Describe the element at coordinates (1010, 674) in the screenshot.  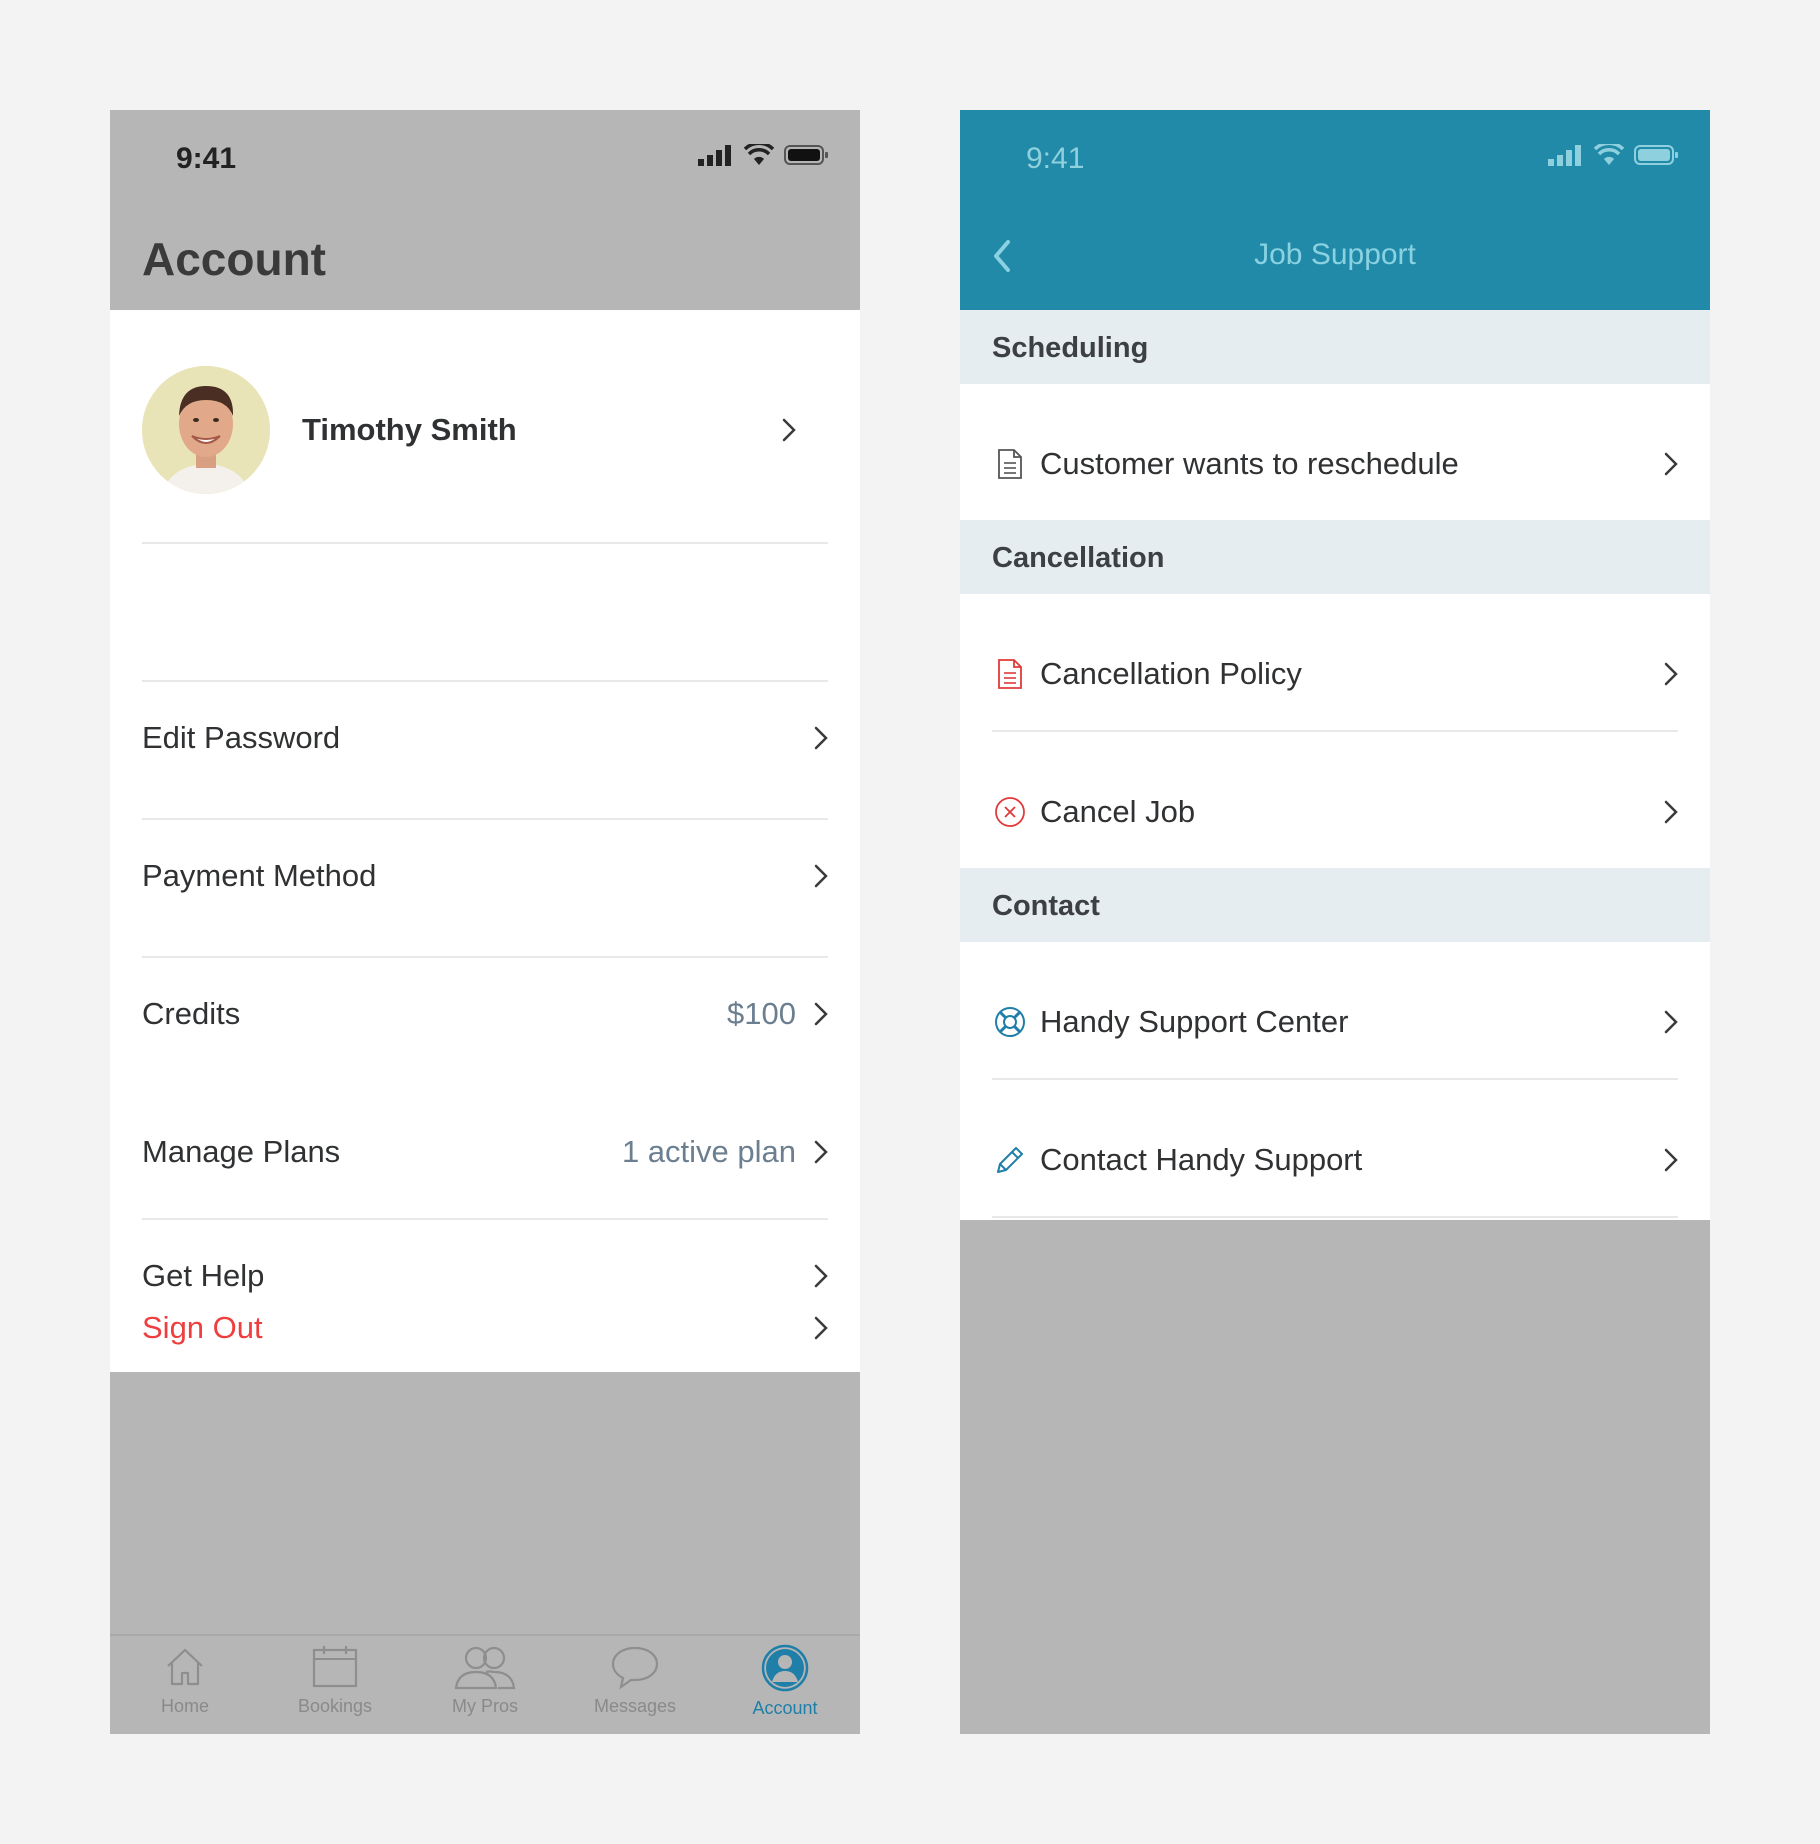
I see `document-red-icon` at that location.